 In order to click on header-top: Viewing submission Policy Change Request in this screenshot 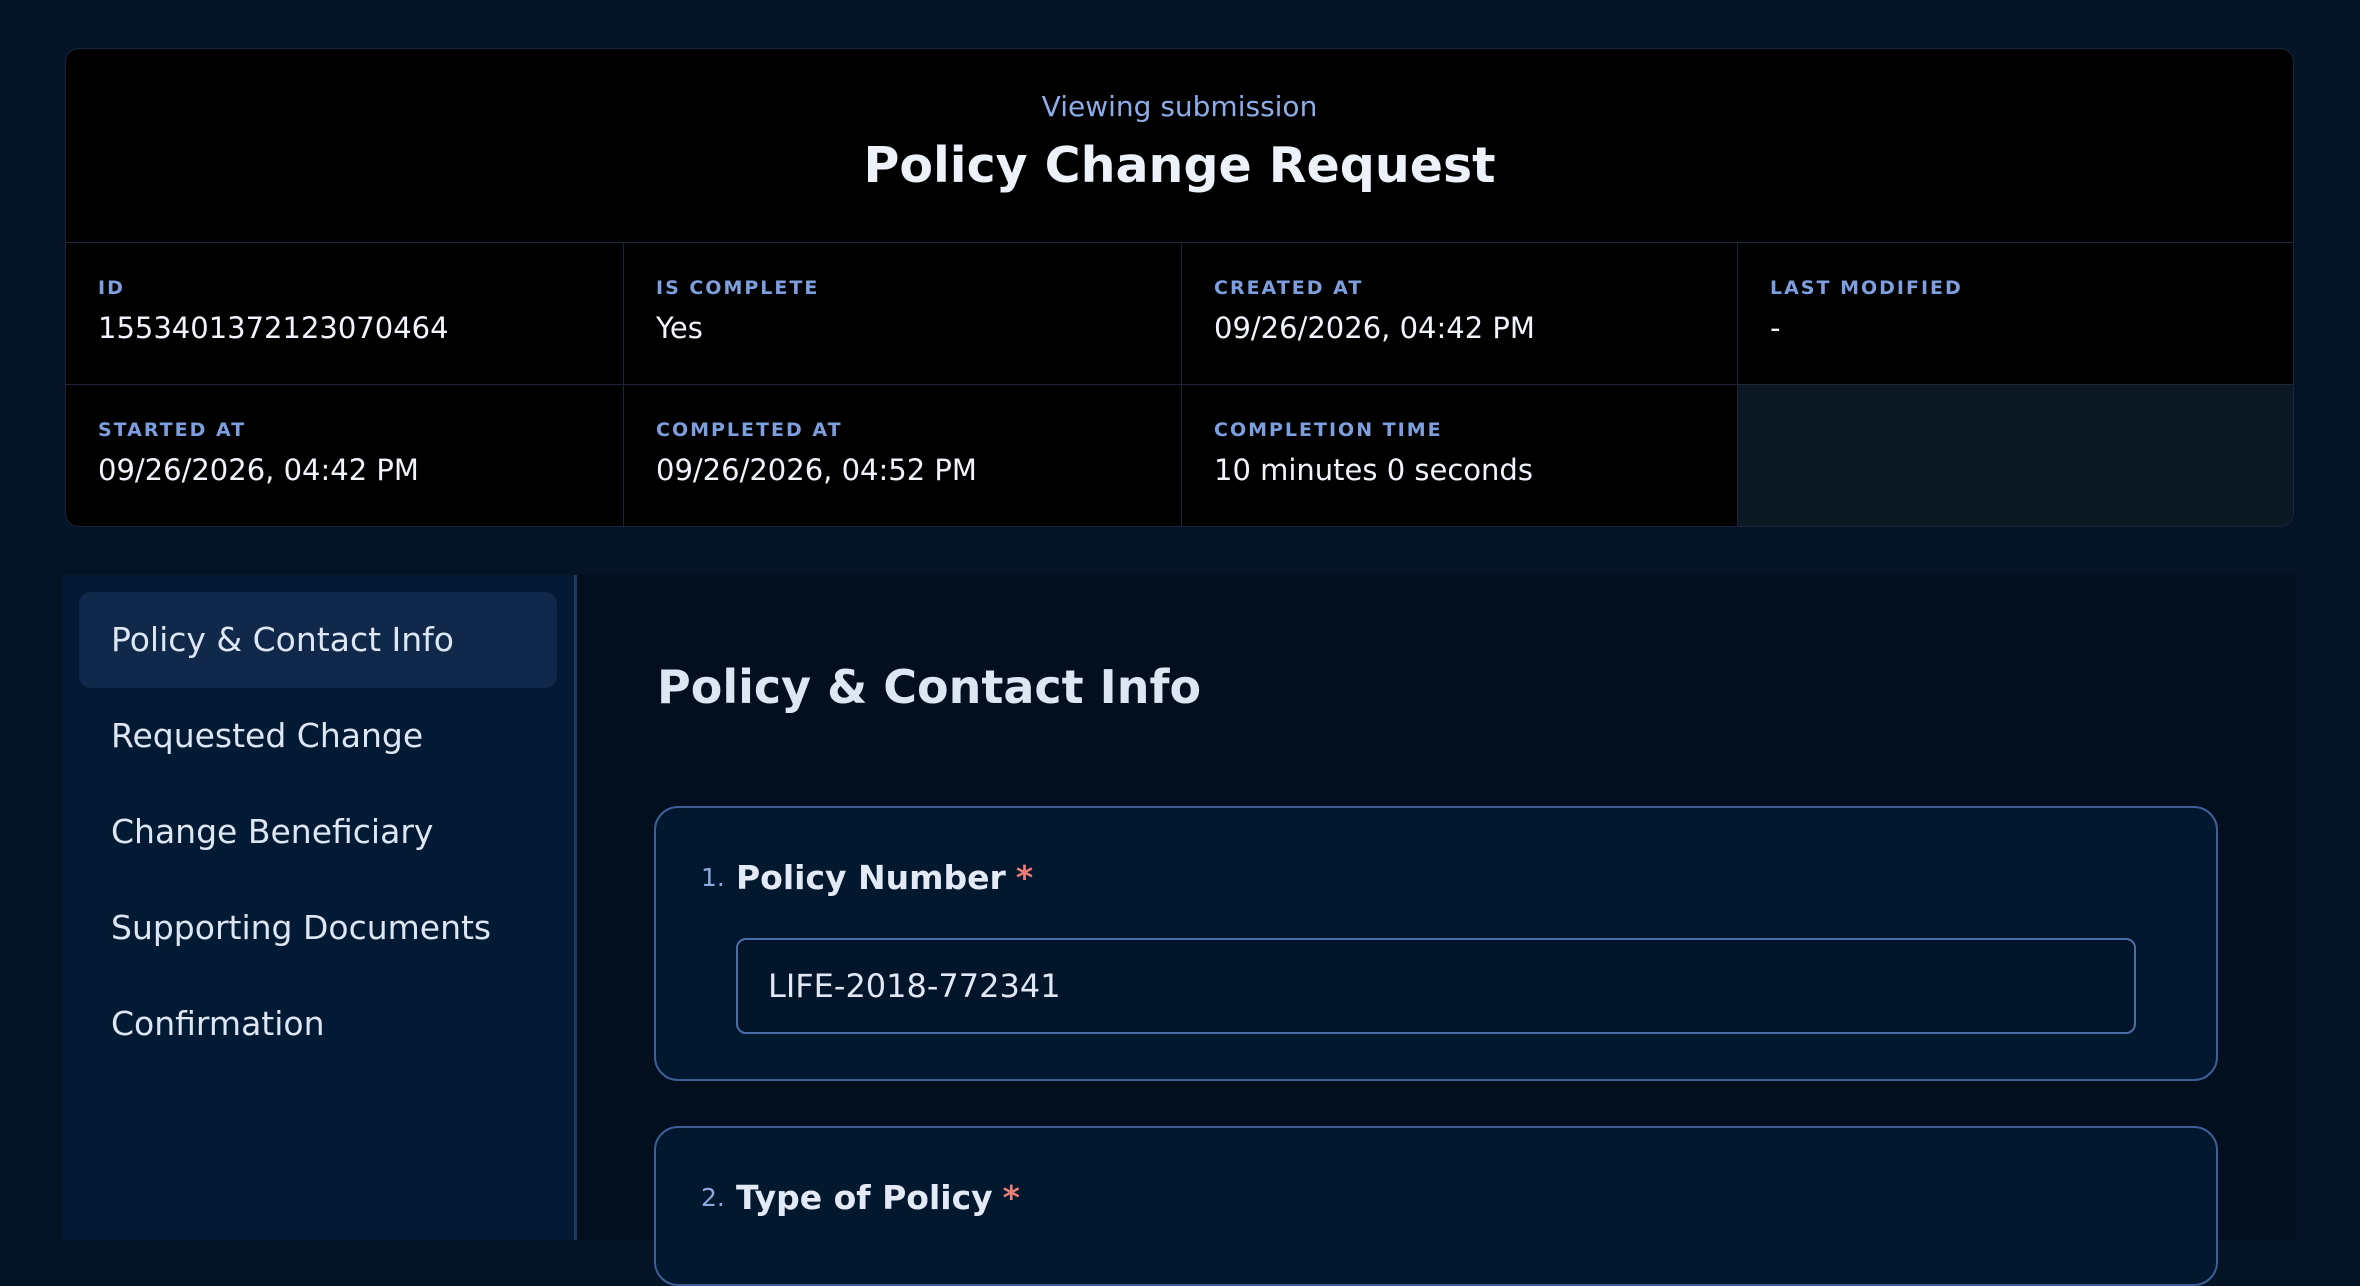, I will do `click(1179, 146)`.